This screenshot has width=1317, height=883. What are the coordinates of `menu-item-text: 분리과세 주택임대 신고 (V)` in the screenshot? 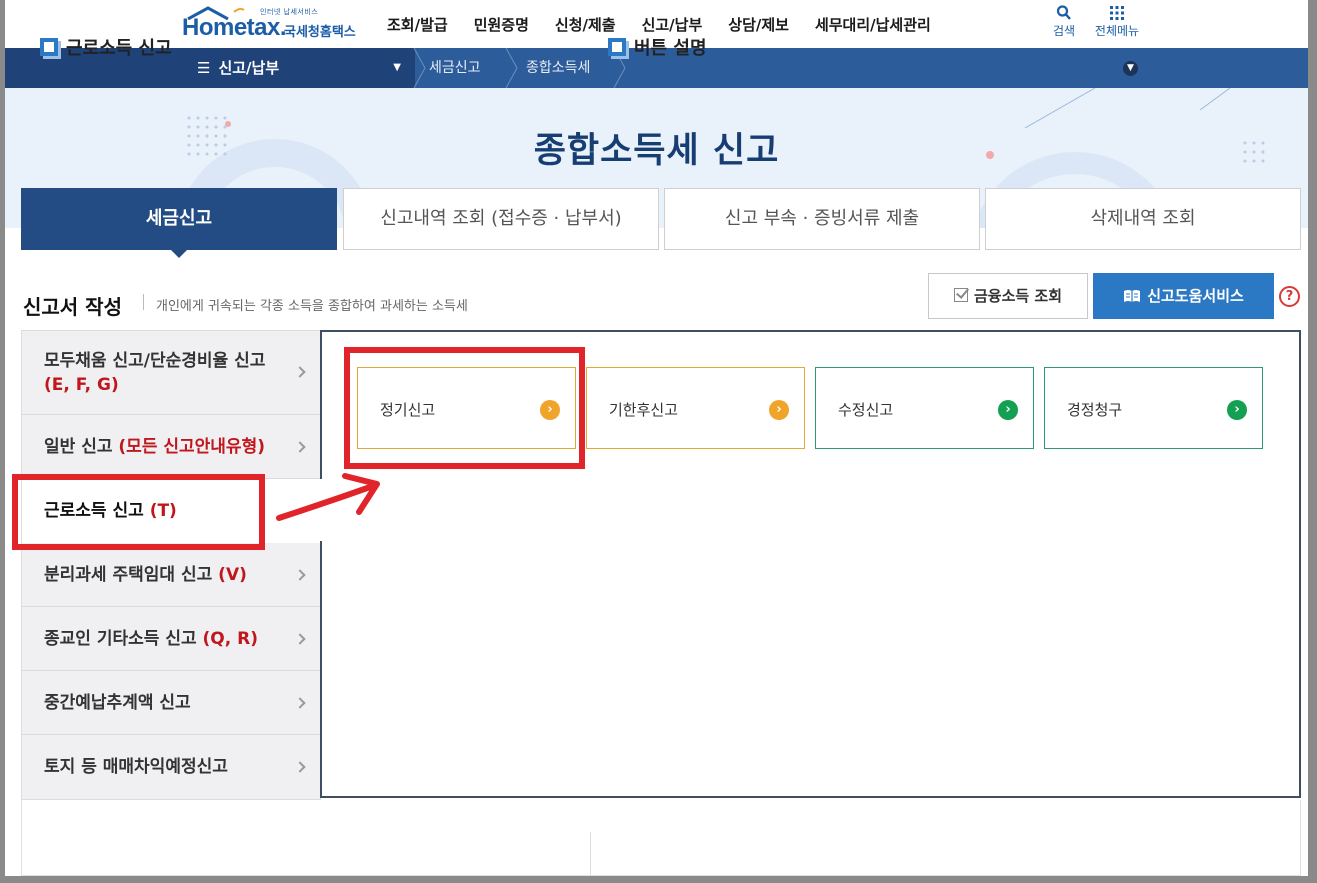 It's located at (145, 575).